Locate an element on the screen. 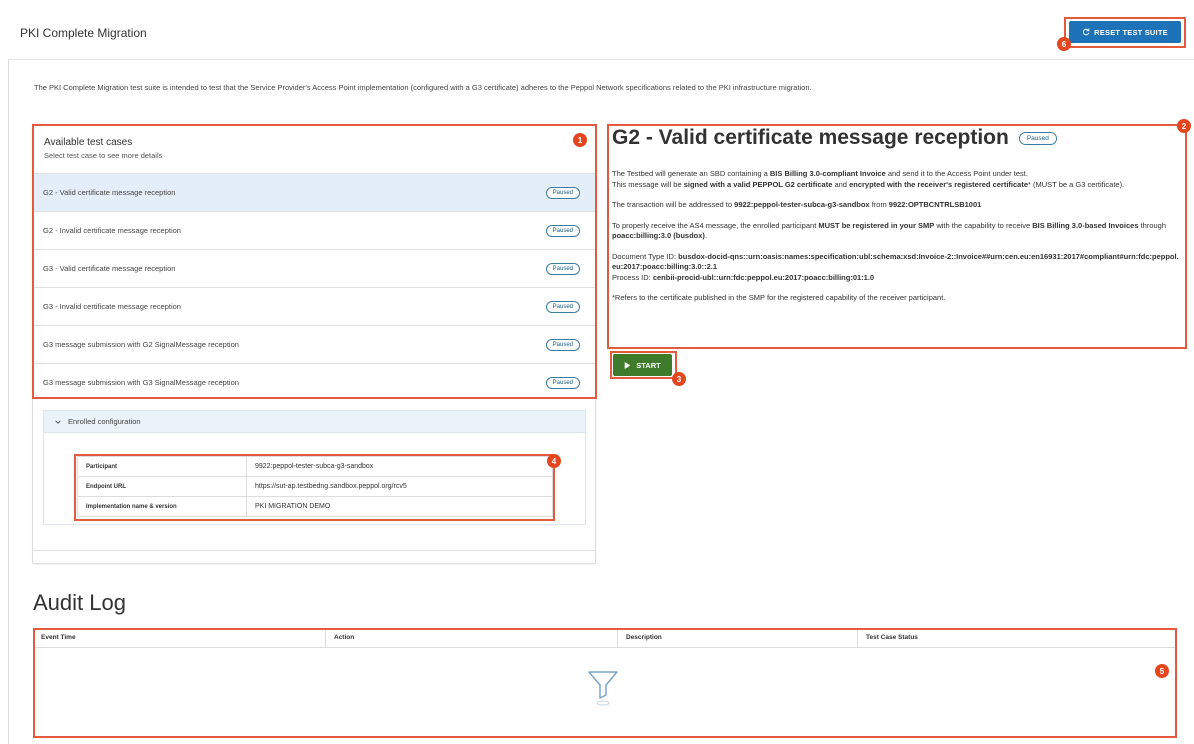 Image resolution: width=1194 pixels, height=744 pixels. enrolled-configuration-title: Enrolled configuration is located at coordinates (104, 421).